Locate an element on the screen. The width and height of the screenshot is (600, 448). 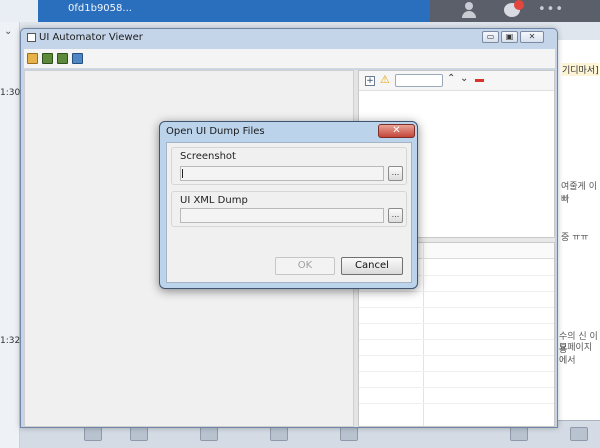
xml-dump-label: UI XML Dump is located at coordinates (214, 200).